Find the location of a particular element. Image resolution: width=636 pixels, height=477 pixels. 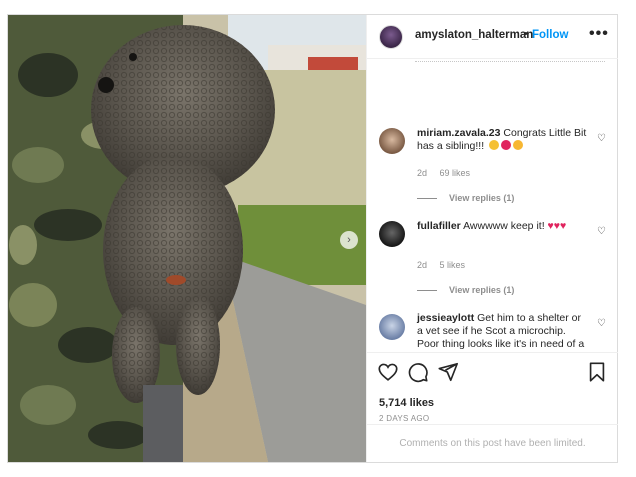

more-options-icon: ••• is located at coordinates (599, 34).